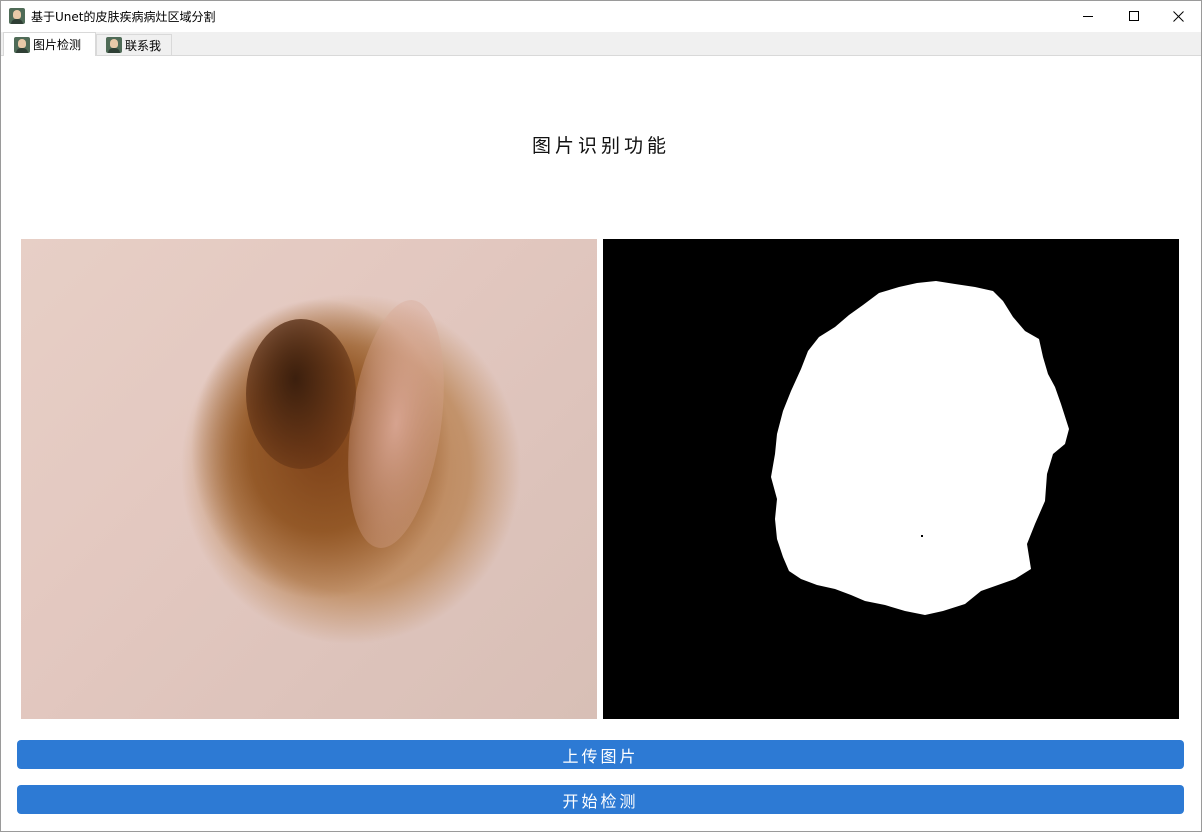  I want to click on tab-label: 图片检测, so click(57, 45).